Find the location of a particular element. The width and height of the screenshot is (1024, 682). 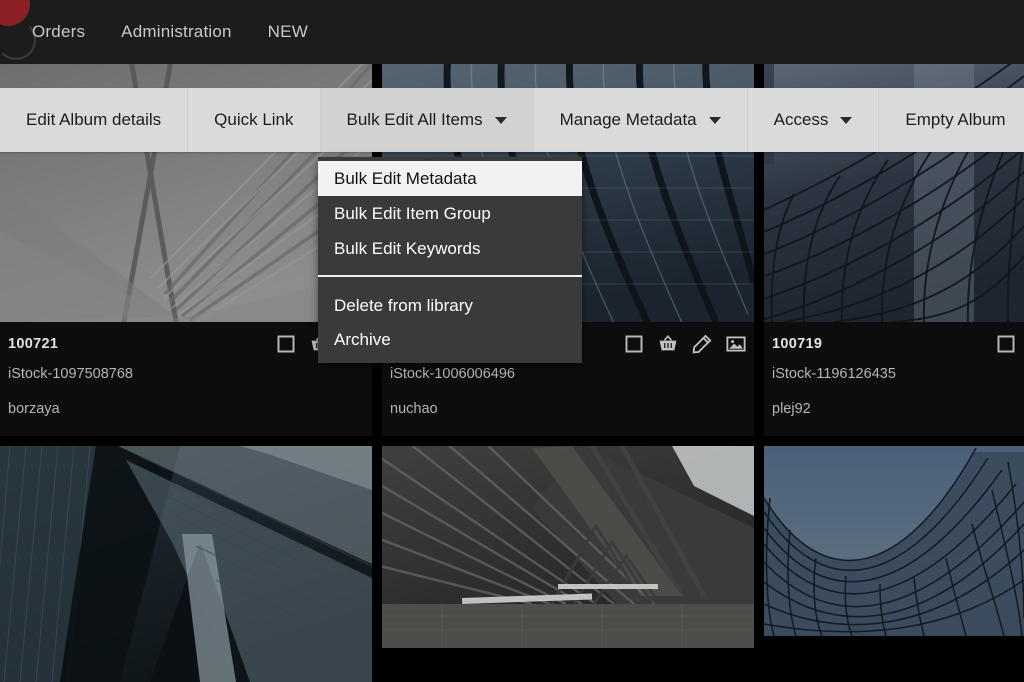

card-filename: iStock-1196126435 is located at coordinates (834, 374).